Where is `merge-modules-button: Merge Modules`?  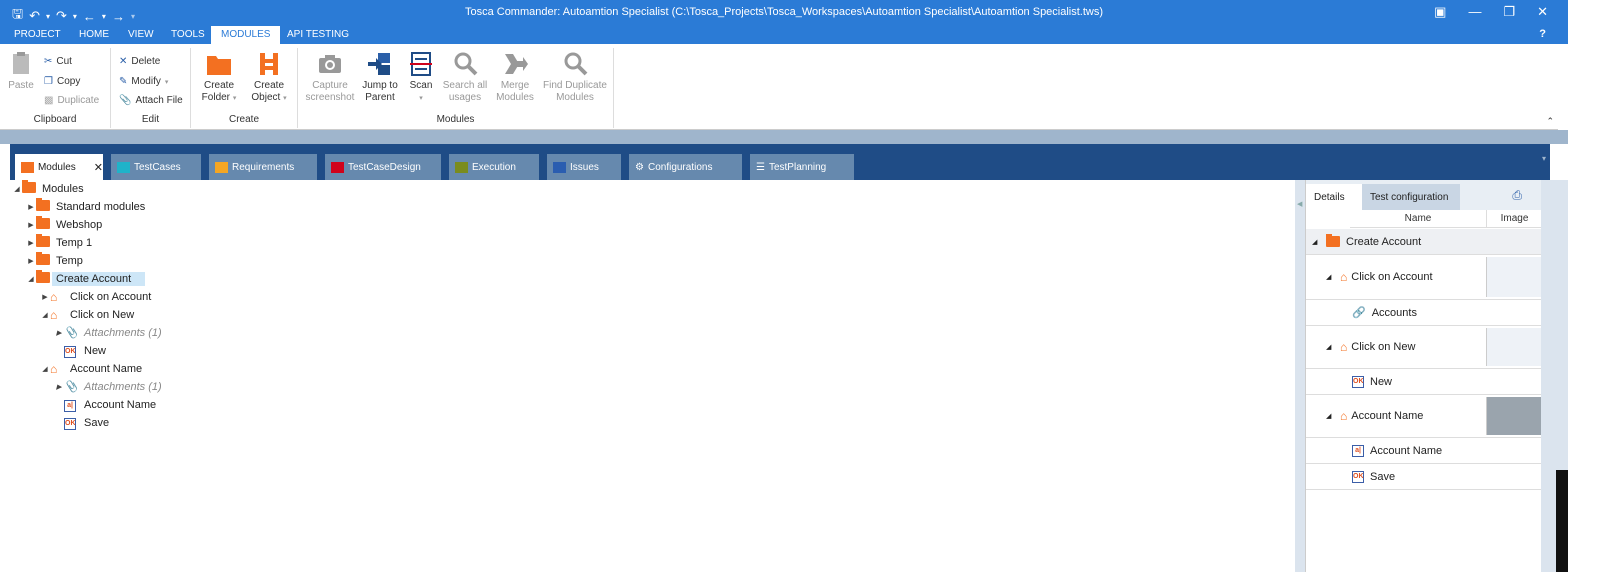 merge-modules-button: Merge Modules is located at coordinates (515, 77).